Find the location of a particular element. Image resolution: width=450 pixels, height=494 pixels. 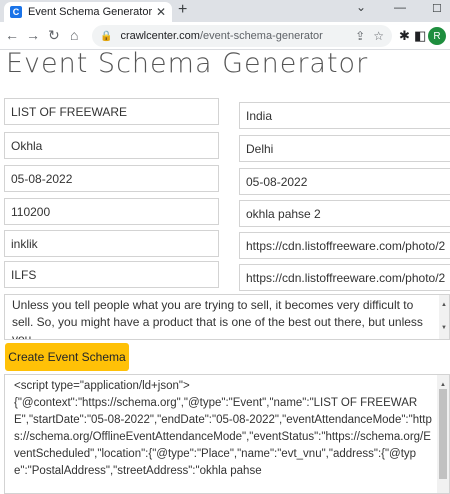

description-scrollbar: ▲ ▼ is located at coordinates (444, 317).